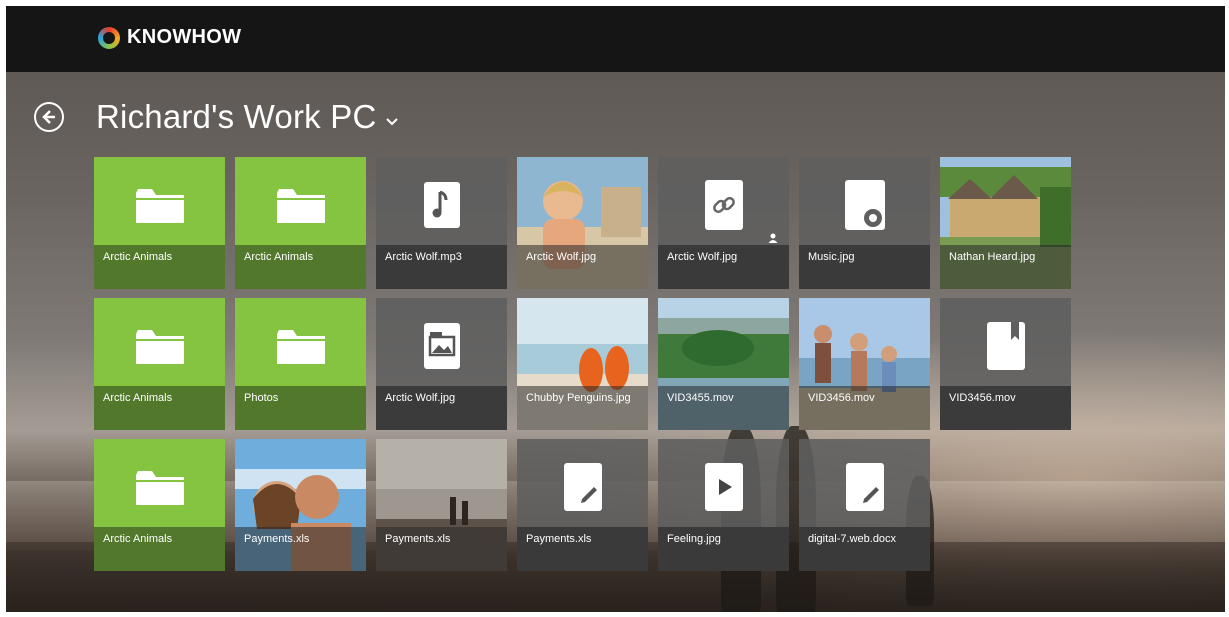 The height and width of the screenshot is (617, 1229). I want to click on file-tile: Arctic Wolf.mp3, so click(441, 223).